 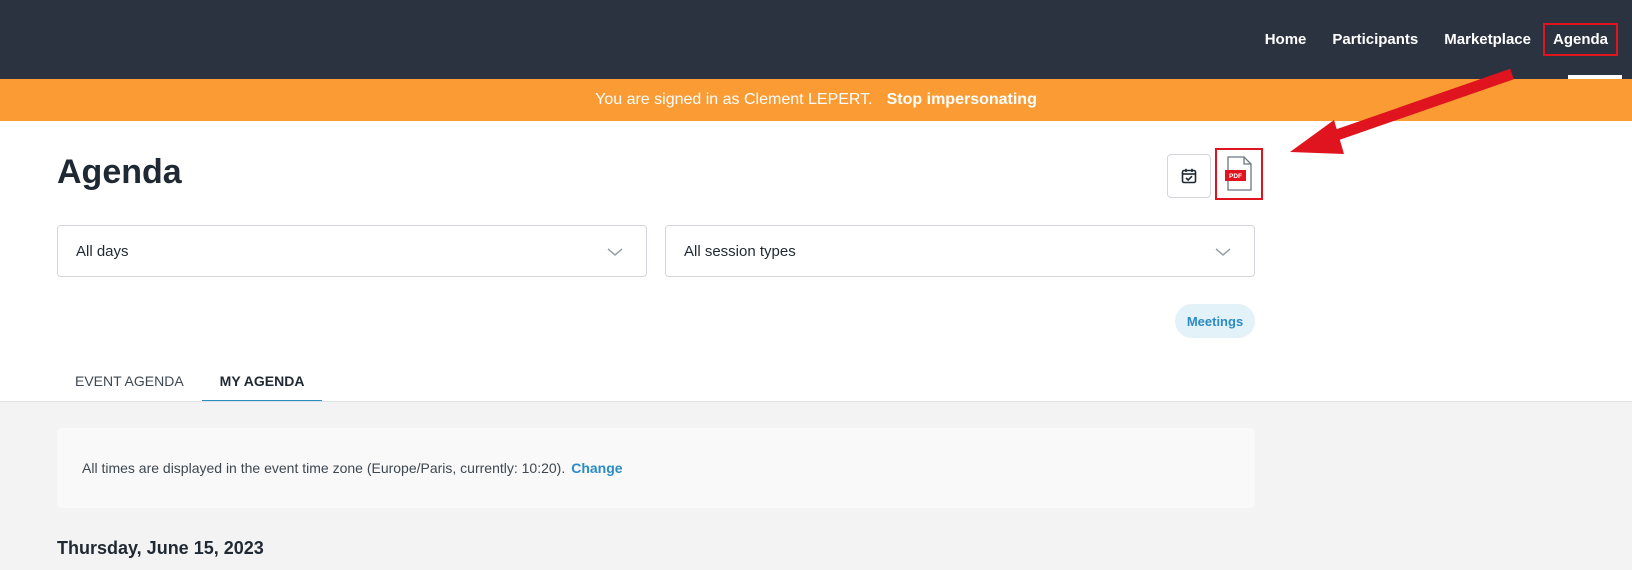 I want to click on add-to-calendar-button, so click(x=1189, y=176).